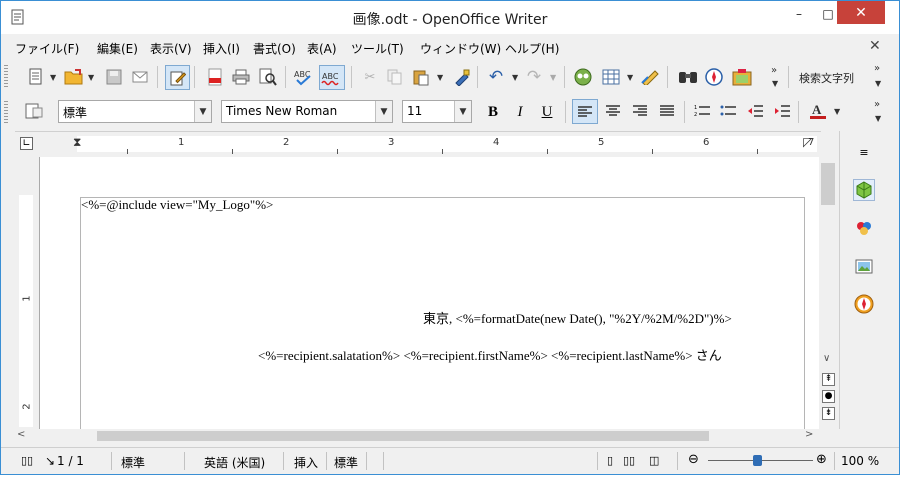 This screenshot has height=490, width=910. Describe the element at coordinates (114, 77) in the screenshot. I see `save-icon` at that location.